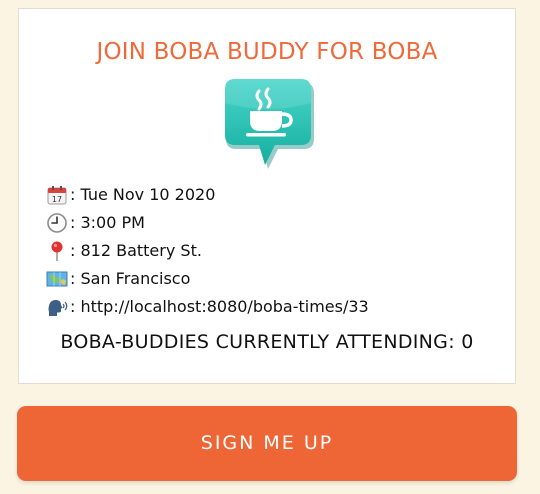  Describe the element at coordinates (107, 222) in the screenshot. I see `event-time: : 3:00 PM` at that location.